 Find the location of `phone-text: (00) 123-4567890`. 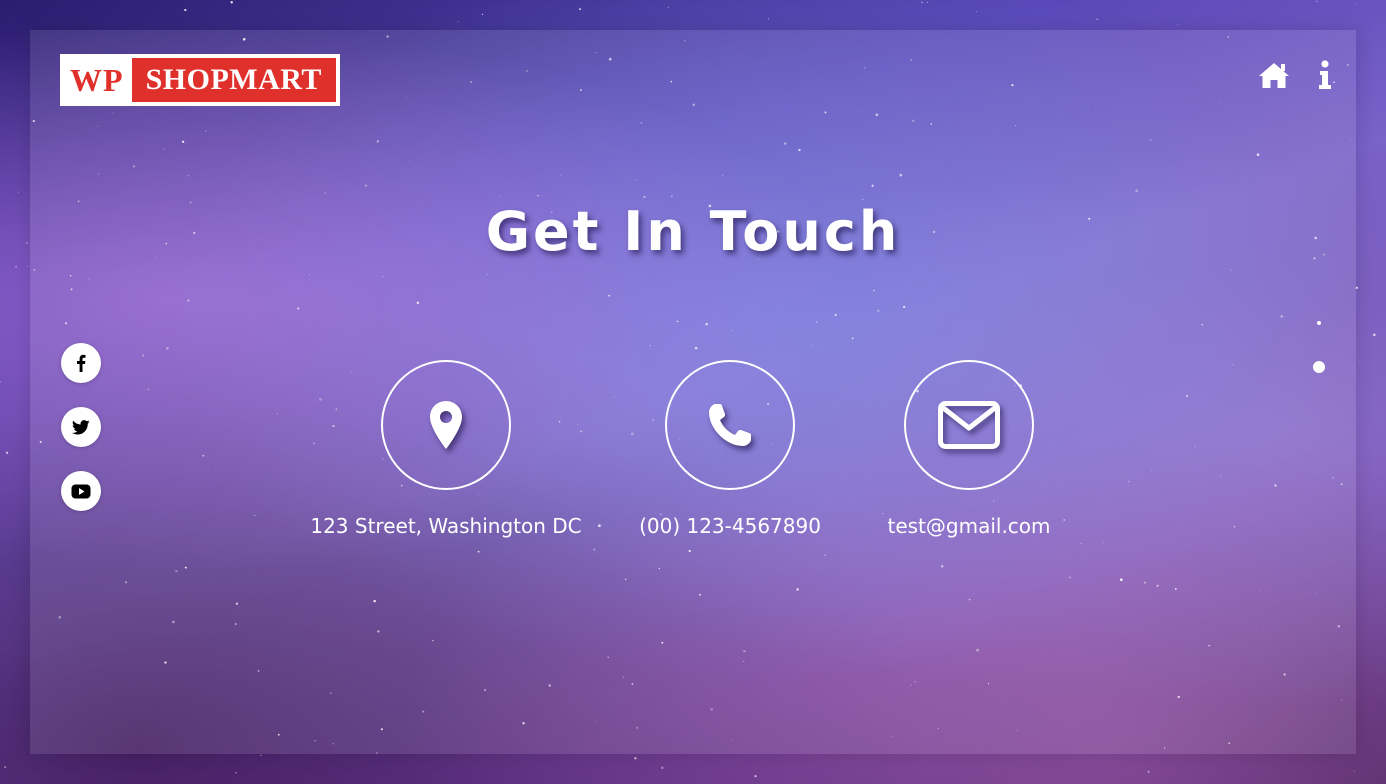

phone-text: (00) 123-4567890 is located at coordinates (730, 526).